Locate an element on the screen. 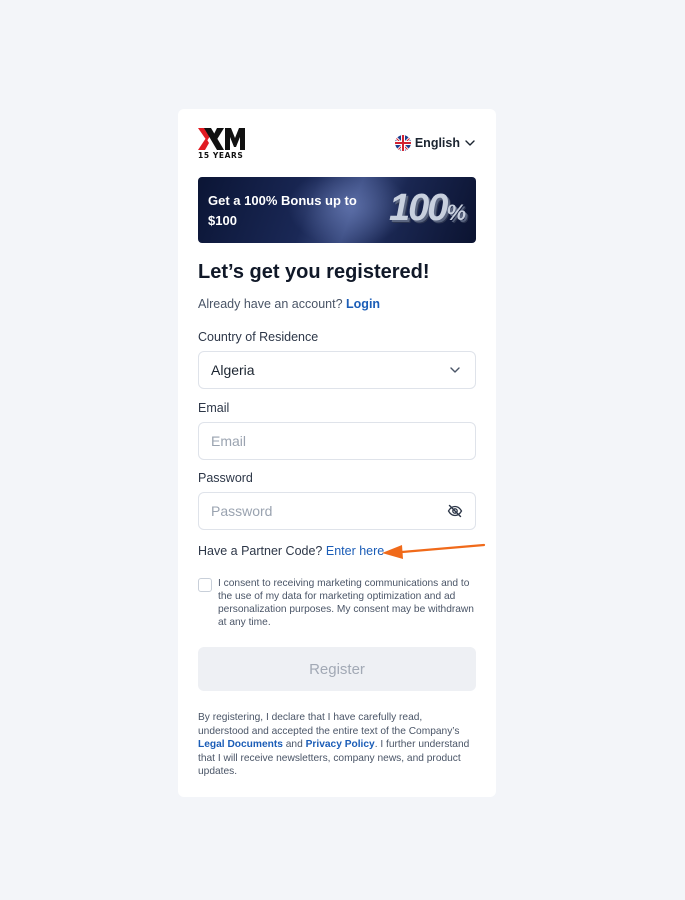  country-value: Algeria is located at coordinates (233, 370).